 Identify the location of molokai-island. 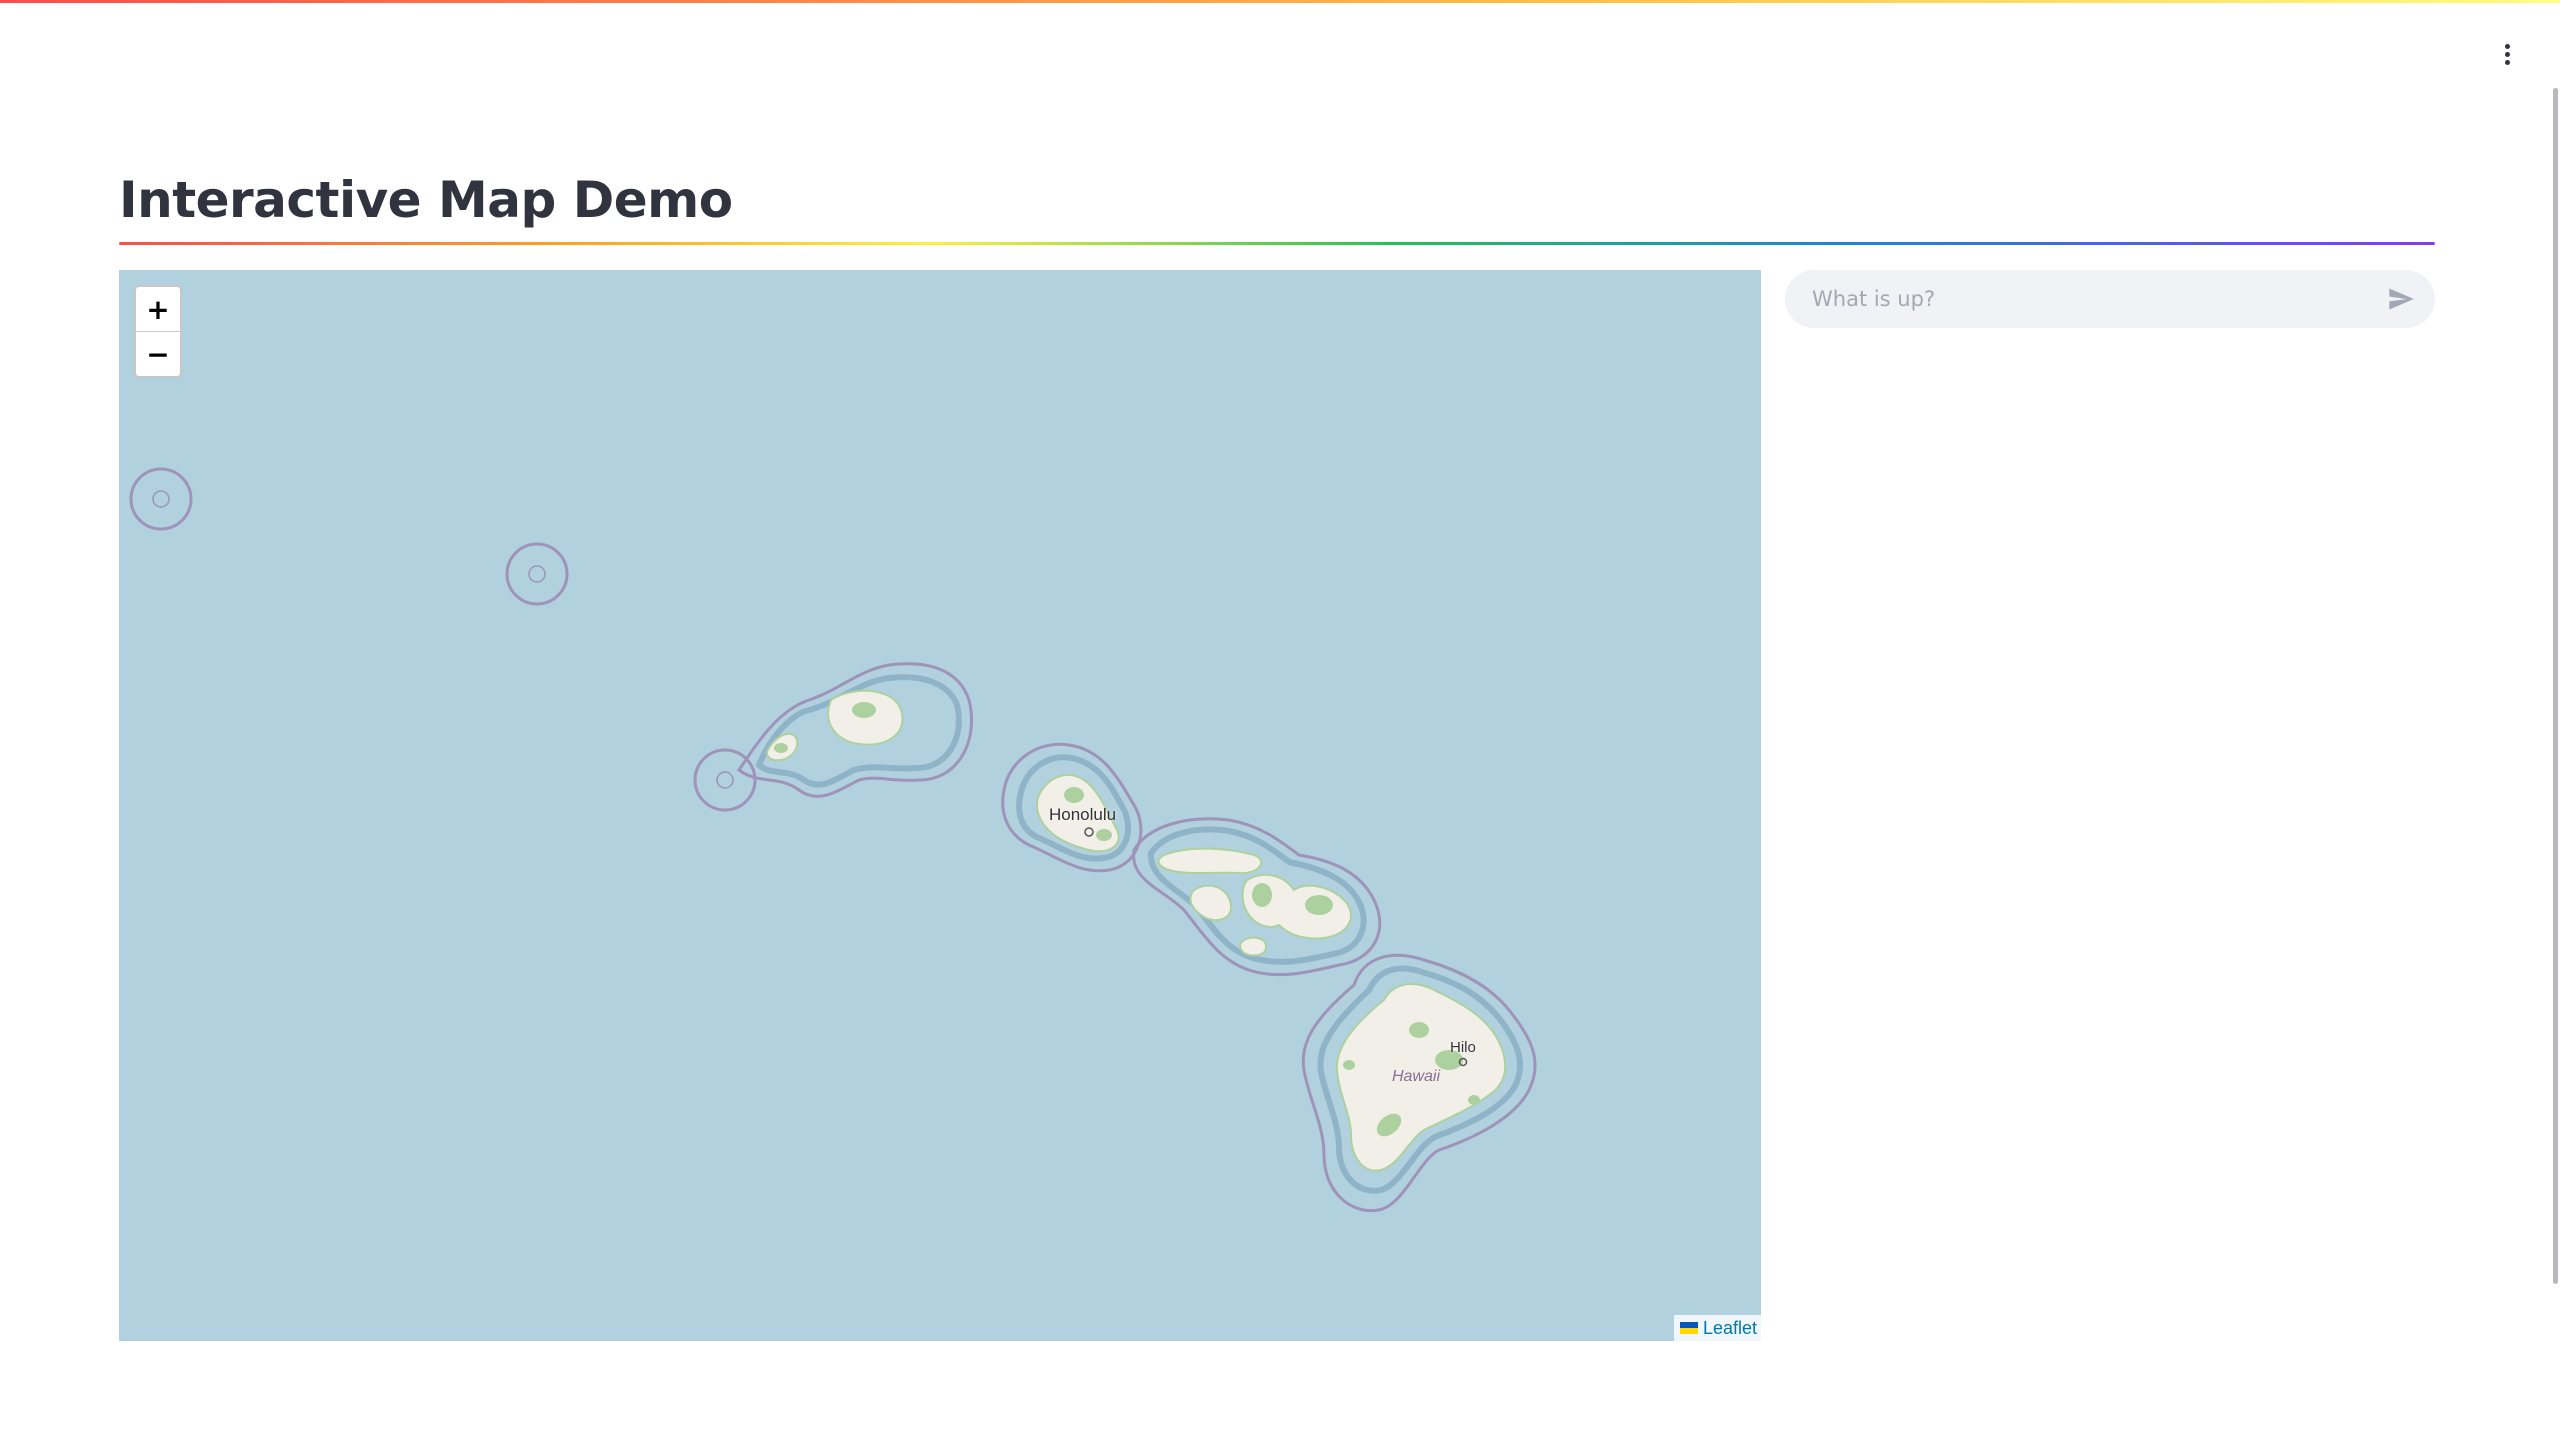
(1210, 861).